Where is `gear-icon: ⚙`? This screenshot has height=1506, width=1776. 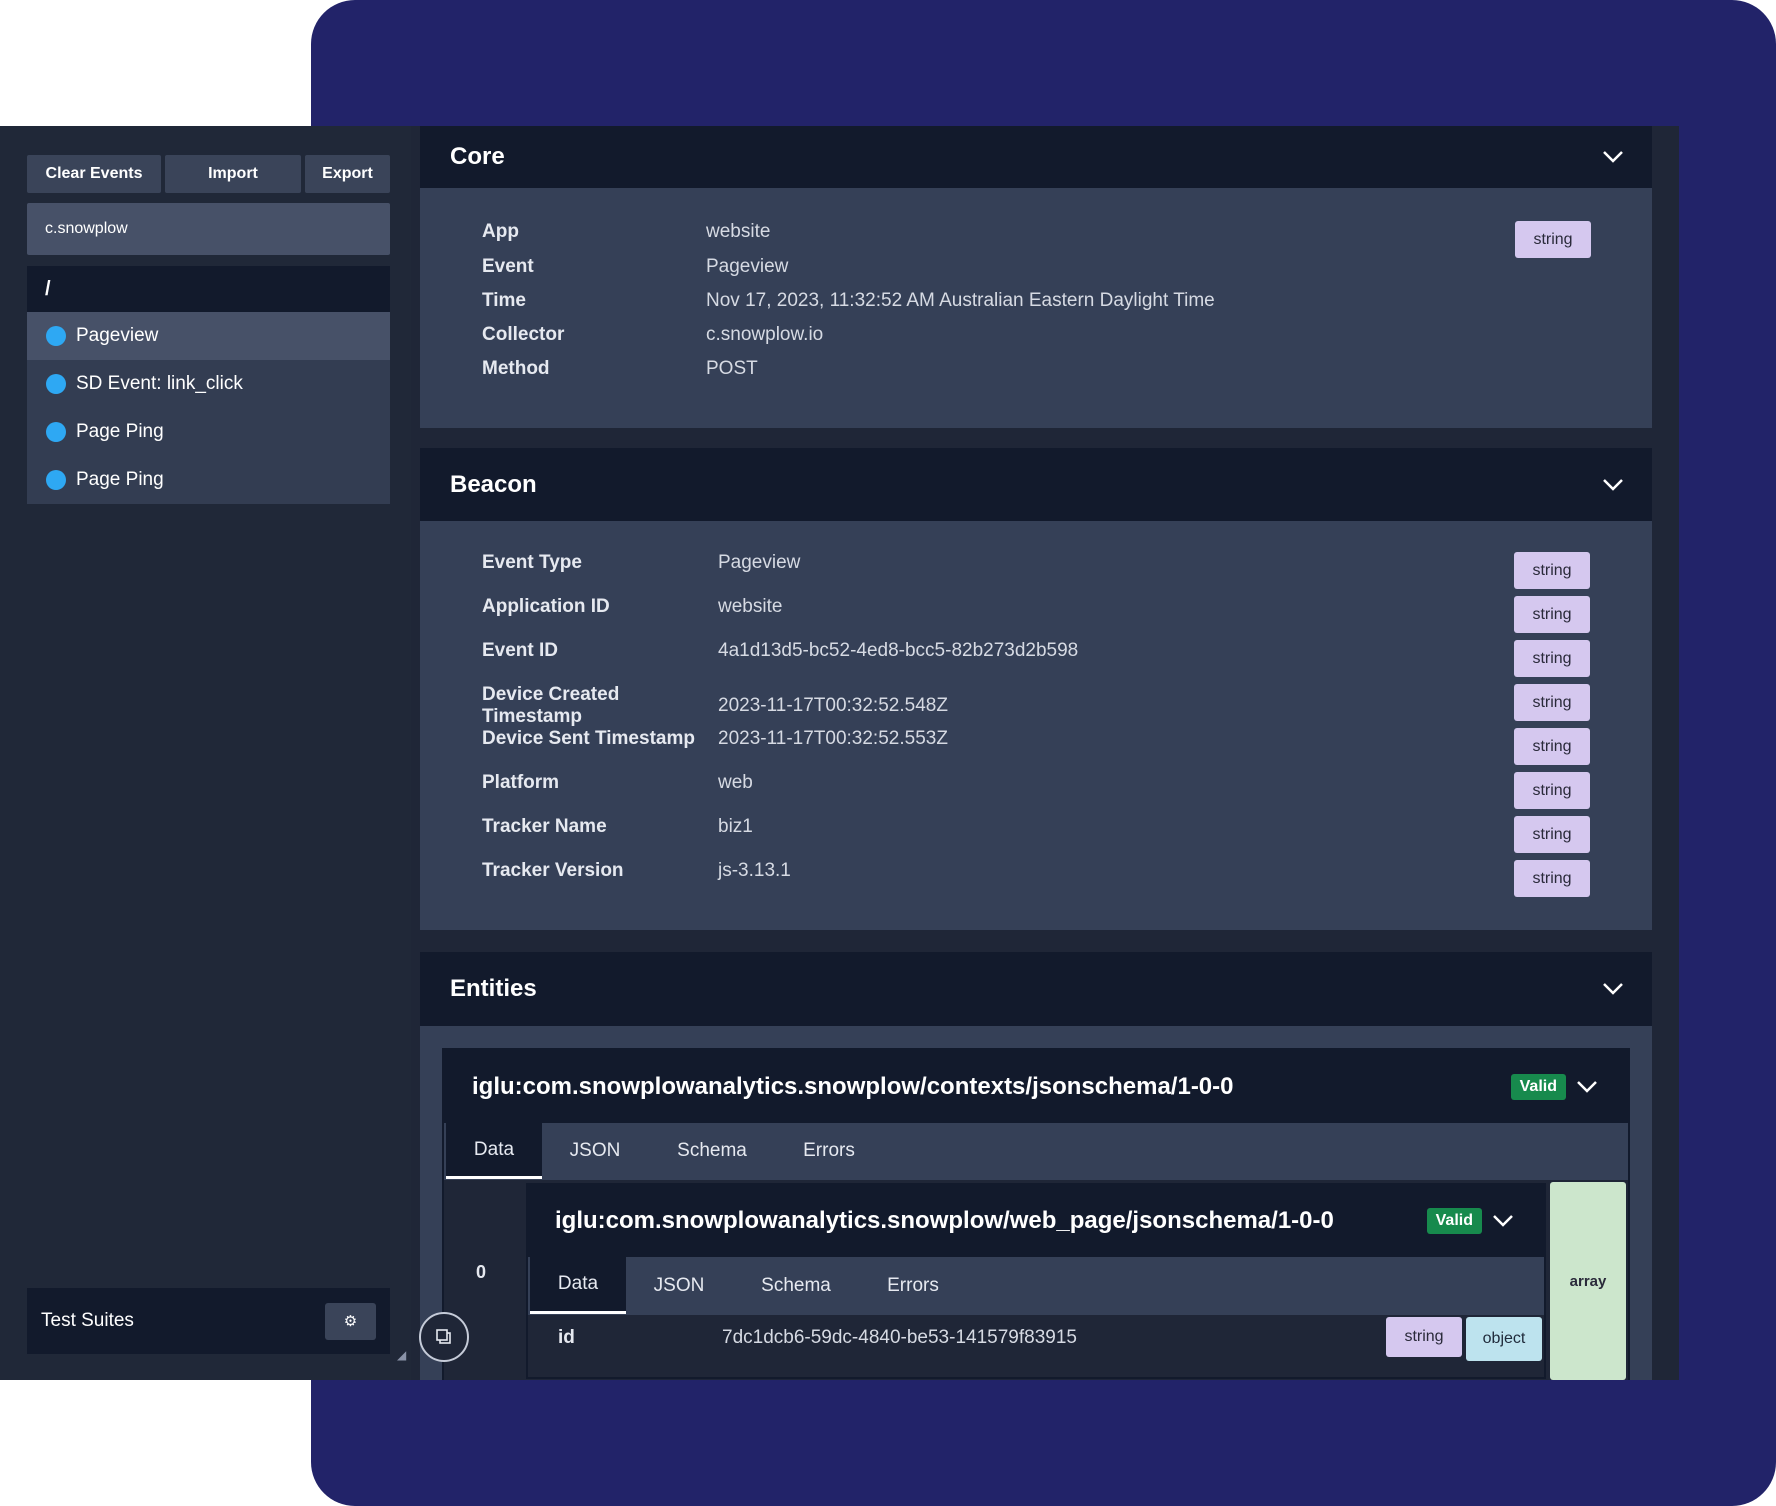 gear-icon: ⚙ is located at coordinates (350, 1321).